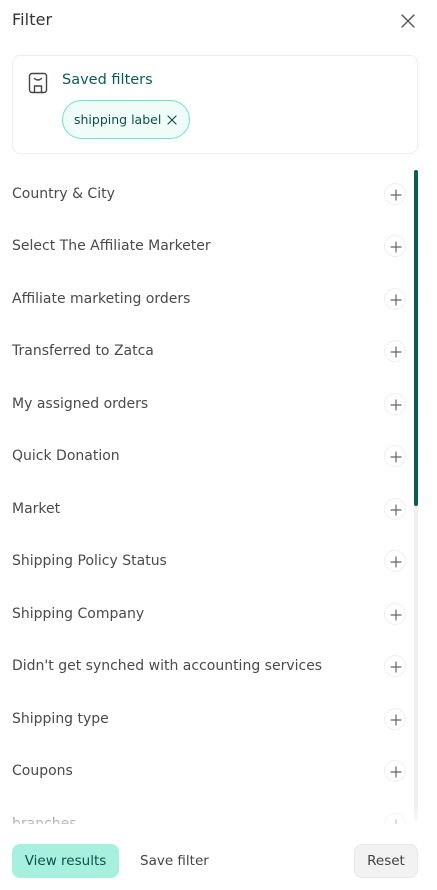  What do you see at coordinates (205, 194) in the screenshot?
I see `filter-row-country-city: Country & City` at bounding box center [205, 194].